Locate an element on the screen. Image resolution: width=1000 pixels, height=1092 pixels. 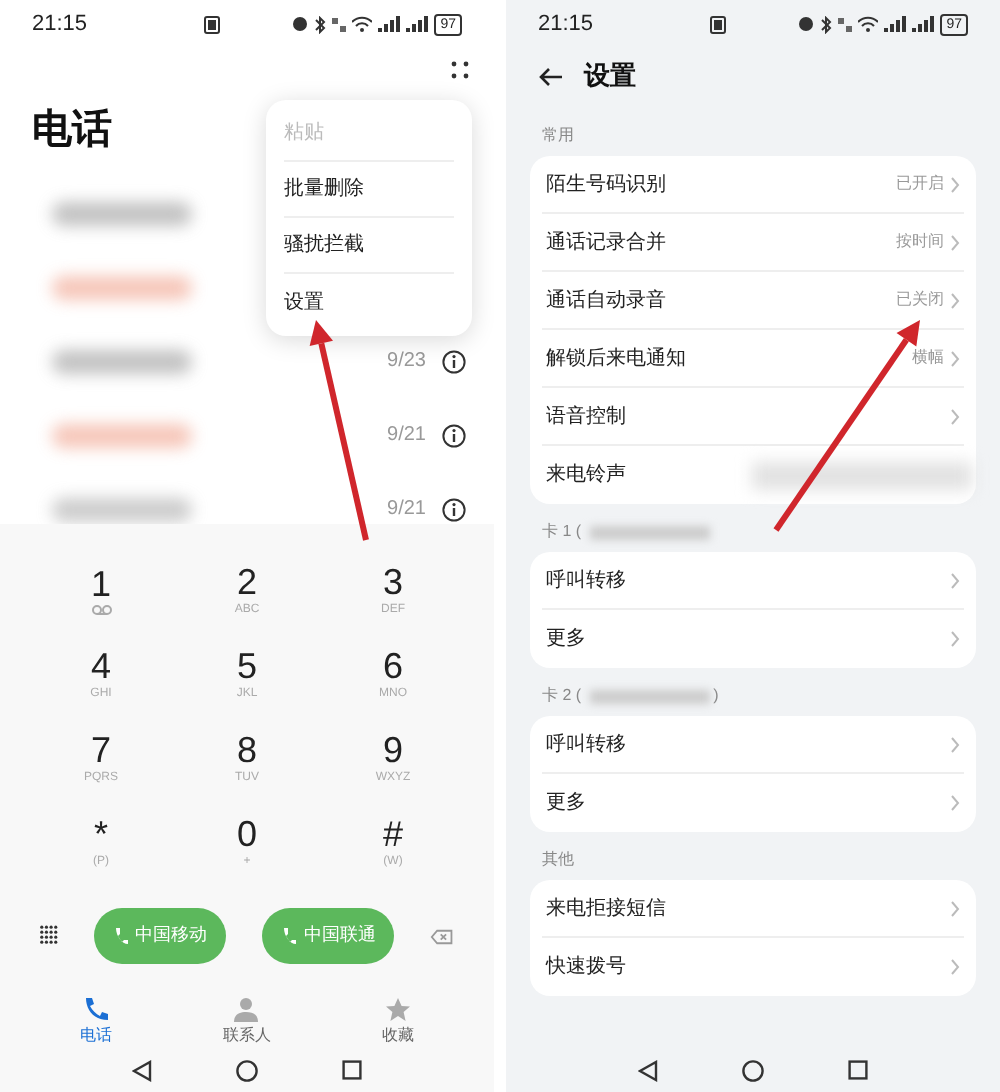
bottom-tab: 电话 is located at coordinates (95, 1021).